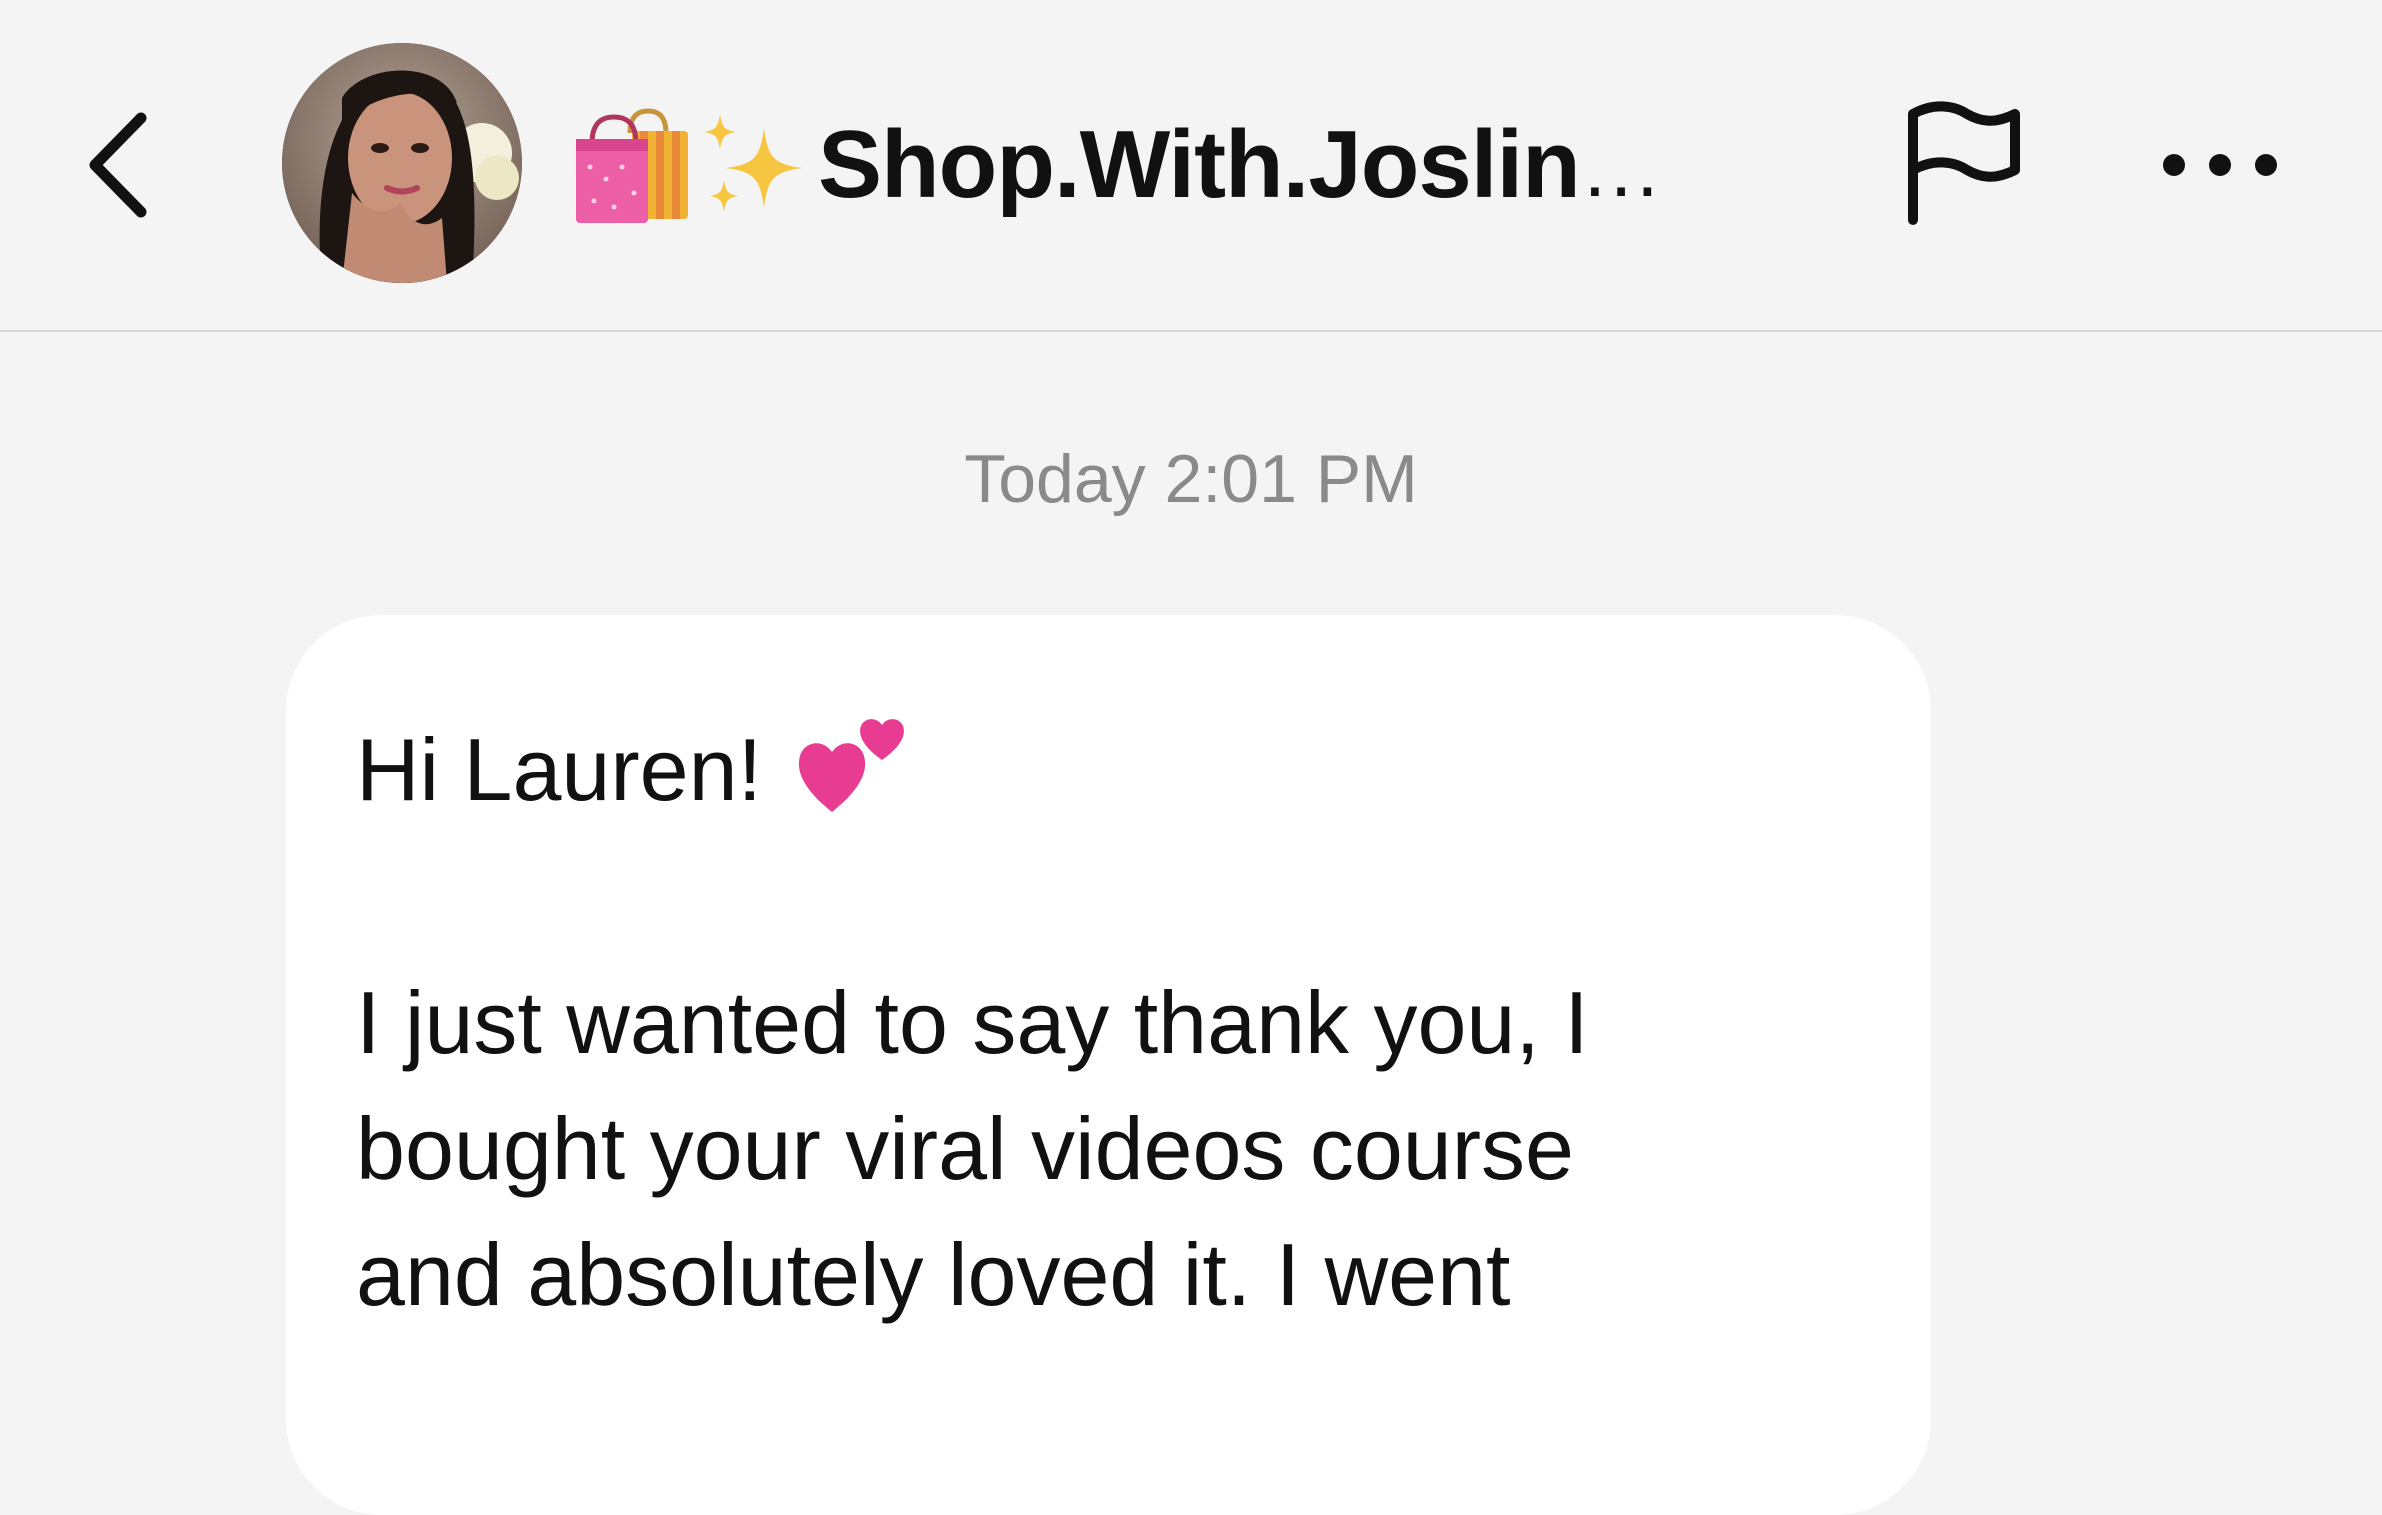 This screenshot has width=2382, height=1515. Describe the element at coordinates (402, 163) in the screenshot. I see `avatar` at that location.